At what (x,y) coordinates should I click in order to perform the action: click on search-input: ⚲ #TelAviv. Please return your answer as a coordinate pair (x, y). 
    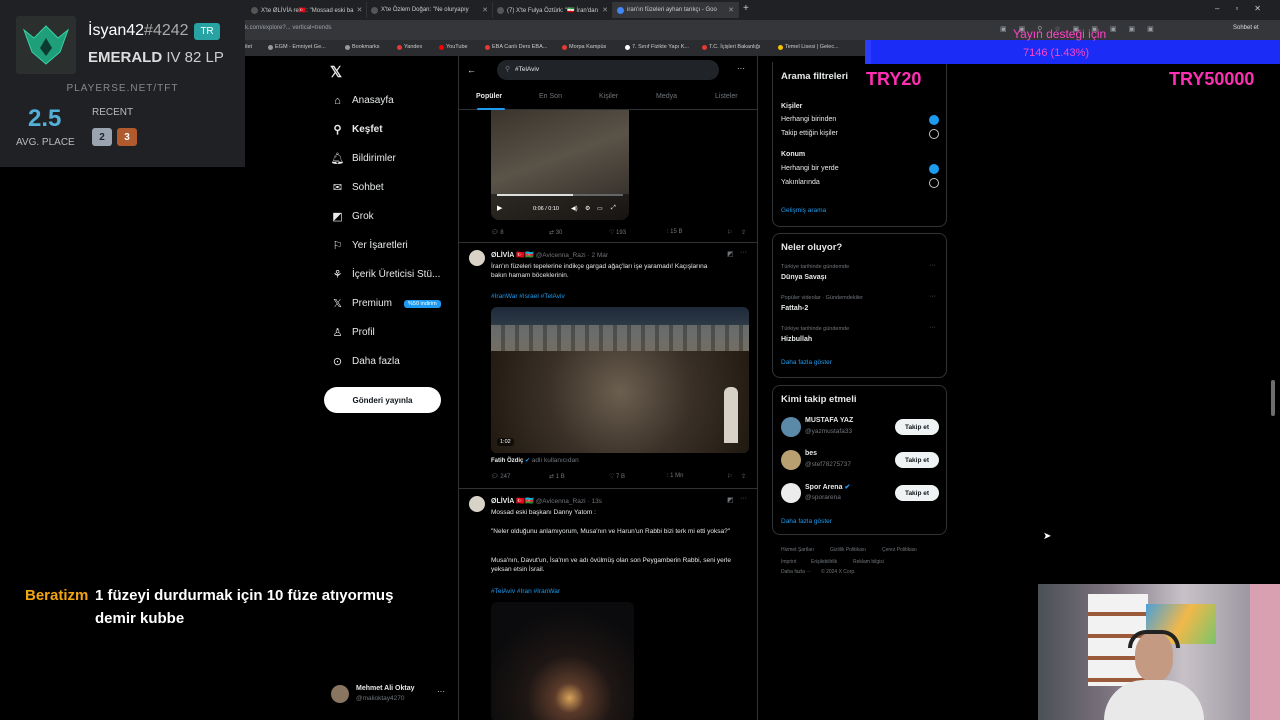
    Looking at the image, I should click on (608, 70).